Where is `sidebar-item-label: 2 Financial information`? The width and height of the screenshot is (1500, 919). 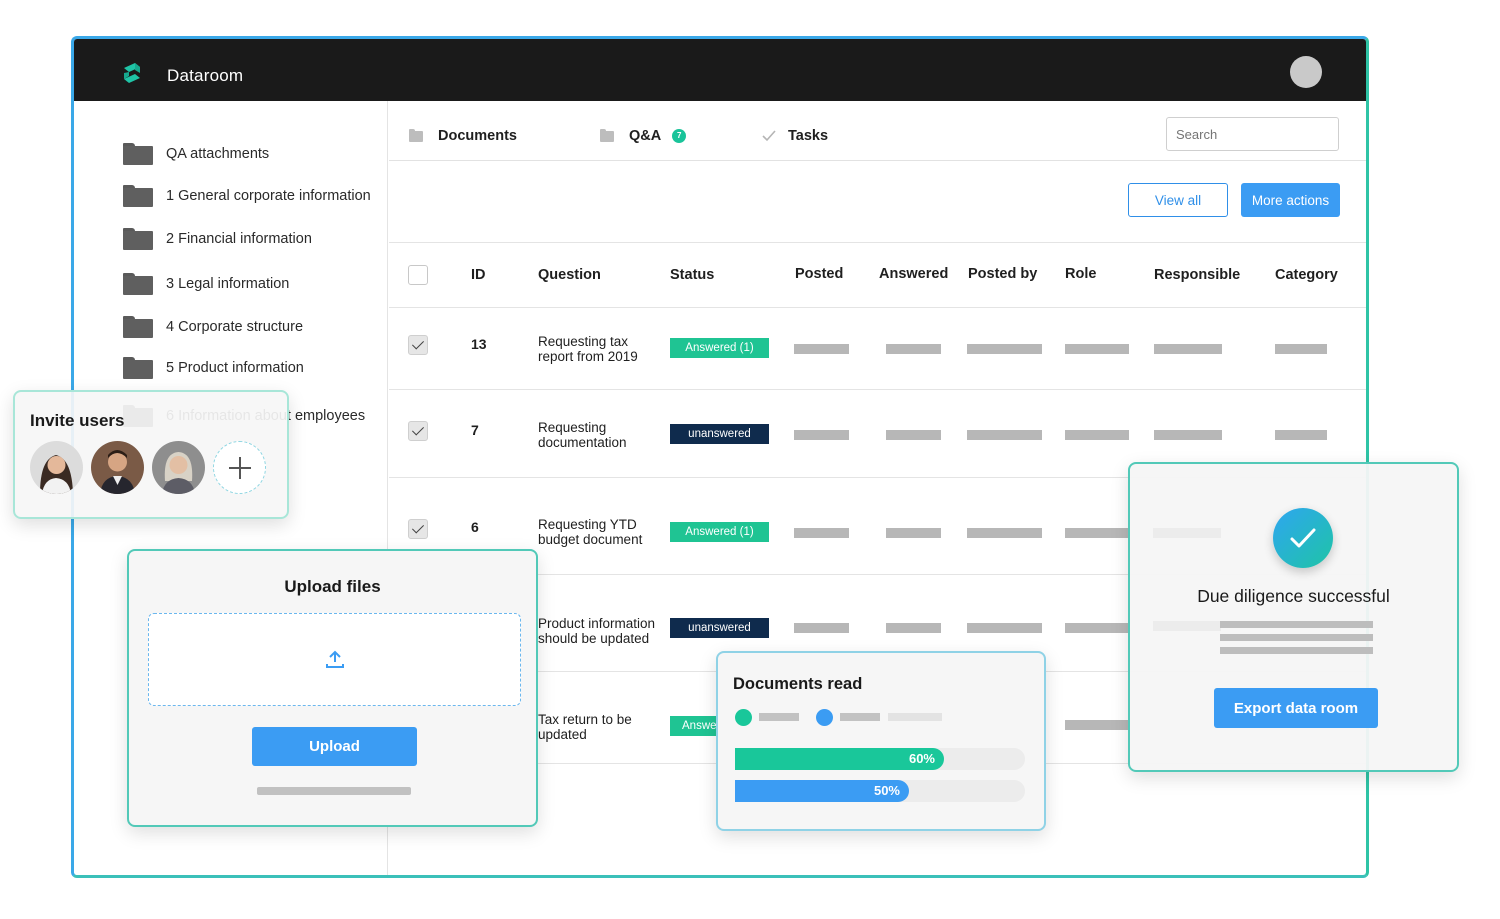
sidebar-item-label: 2 Financial information is located at coordinates (239, 239).